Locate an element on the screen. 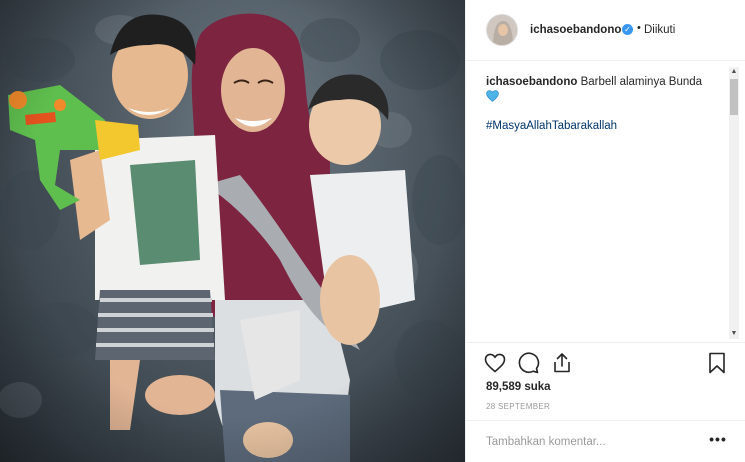 The width and height of the screenshot is (745, 462). avatar-image is located at coordinates (502, 30).